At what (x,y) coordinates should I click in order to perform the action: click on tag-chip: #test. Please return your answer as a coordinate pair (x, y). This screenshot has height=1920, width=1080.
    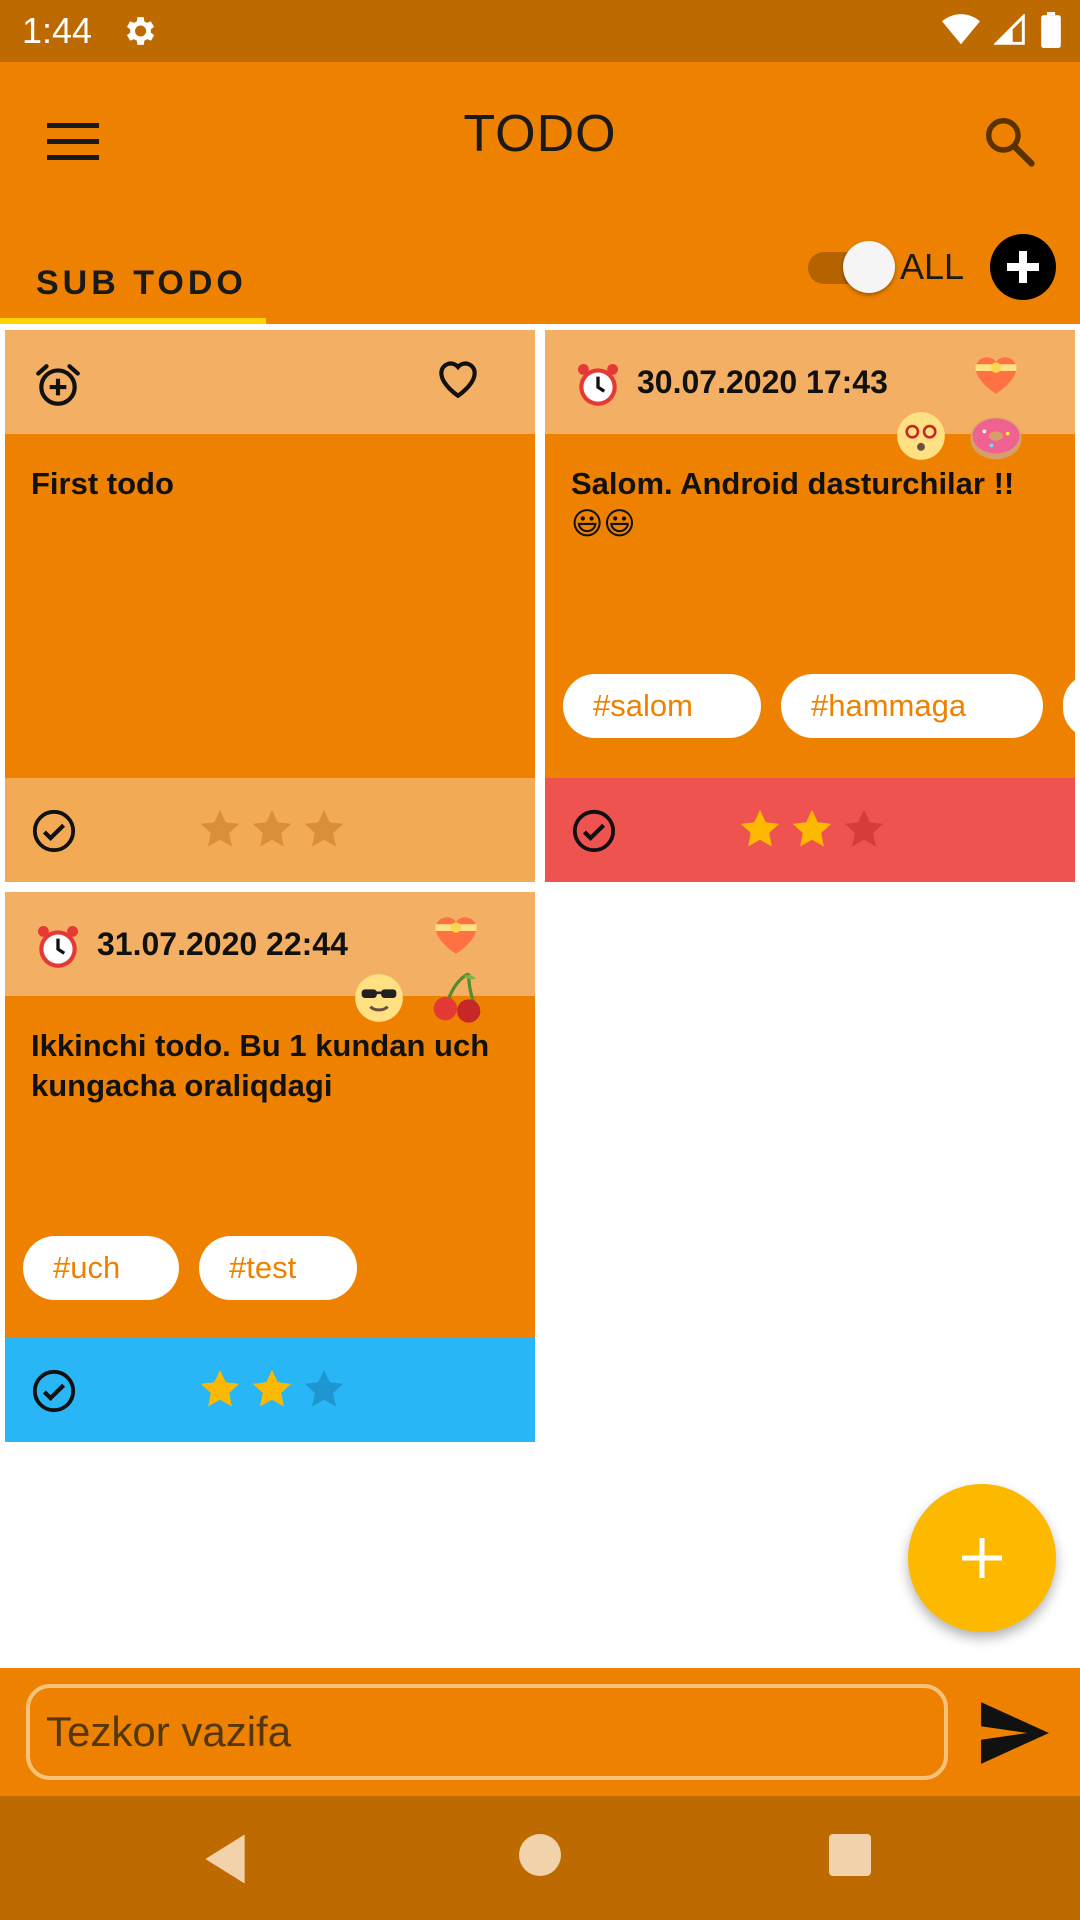
    Looking at the image, I should click on (278, 1268).